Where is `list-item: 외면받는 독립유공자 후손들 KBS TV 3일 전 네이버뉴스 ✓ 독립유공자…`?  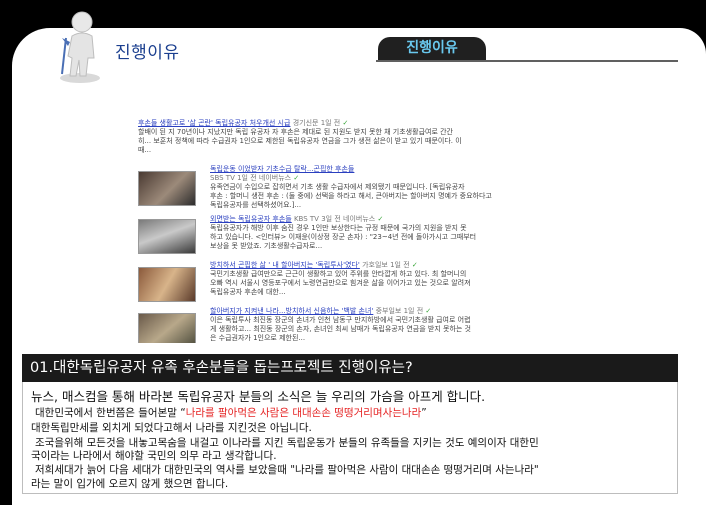 list-item: 외면받는 독립유공자 후손들 KBS TV 3일 전 네이버뉴스 ✓ 독립유공자… is located at coordinates (390, 233).